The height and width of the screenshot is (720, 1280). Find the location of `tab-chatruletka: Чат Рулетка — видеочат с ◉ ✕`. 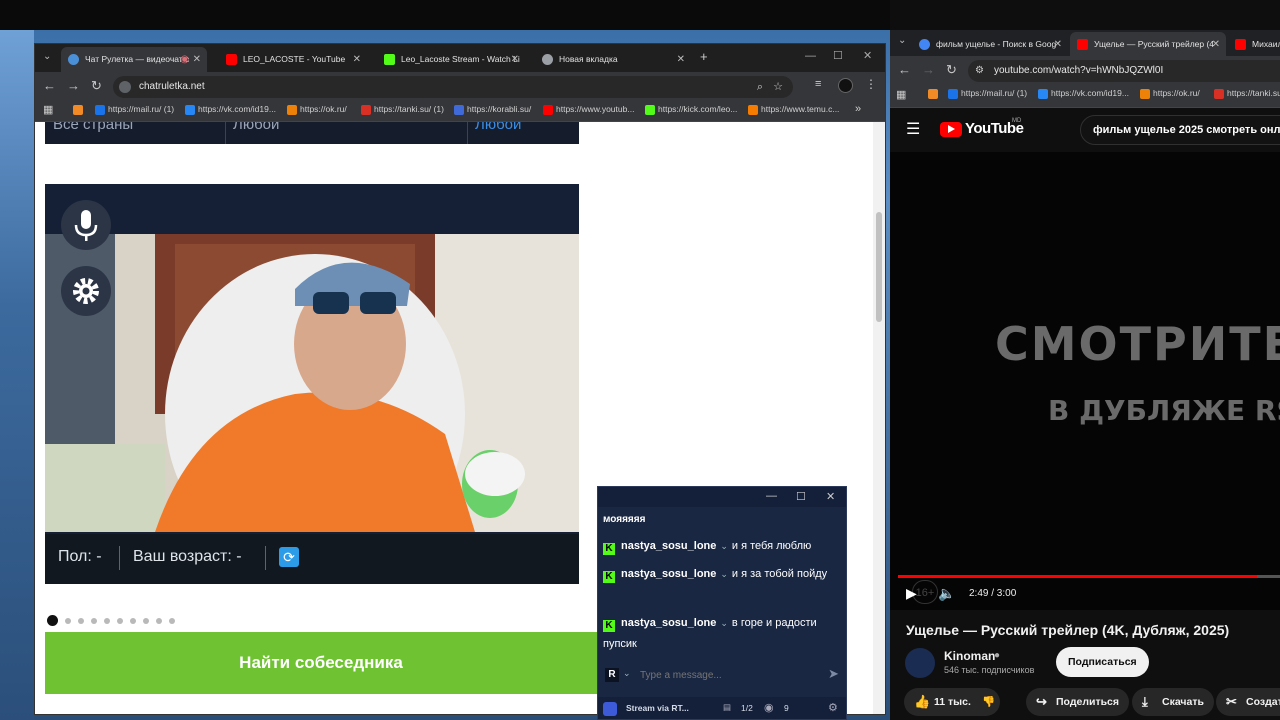

tab-chatruletka: Чат Рулетка — видеочат с ◉ ✕ is located at coordinates (134, 59).